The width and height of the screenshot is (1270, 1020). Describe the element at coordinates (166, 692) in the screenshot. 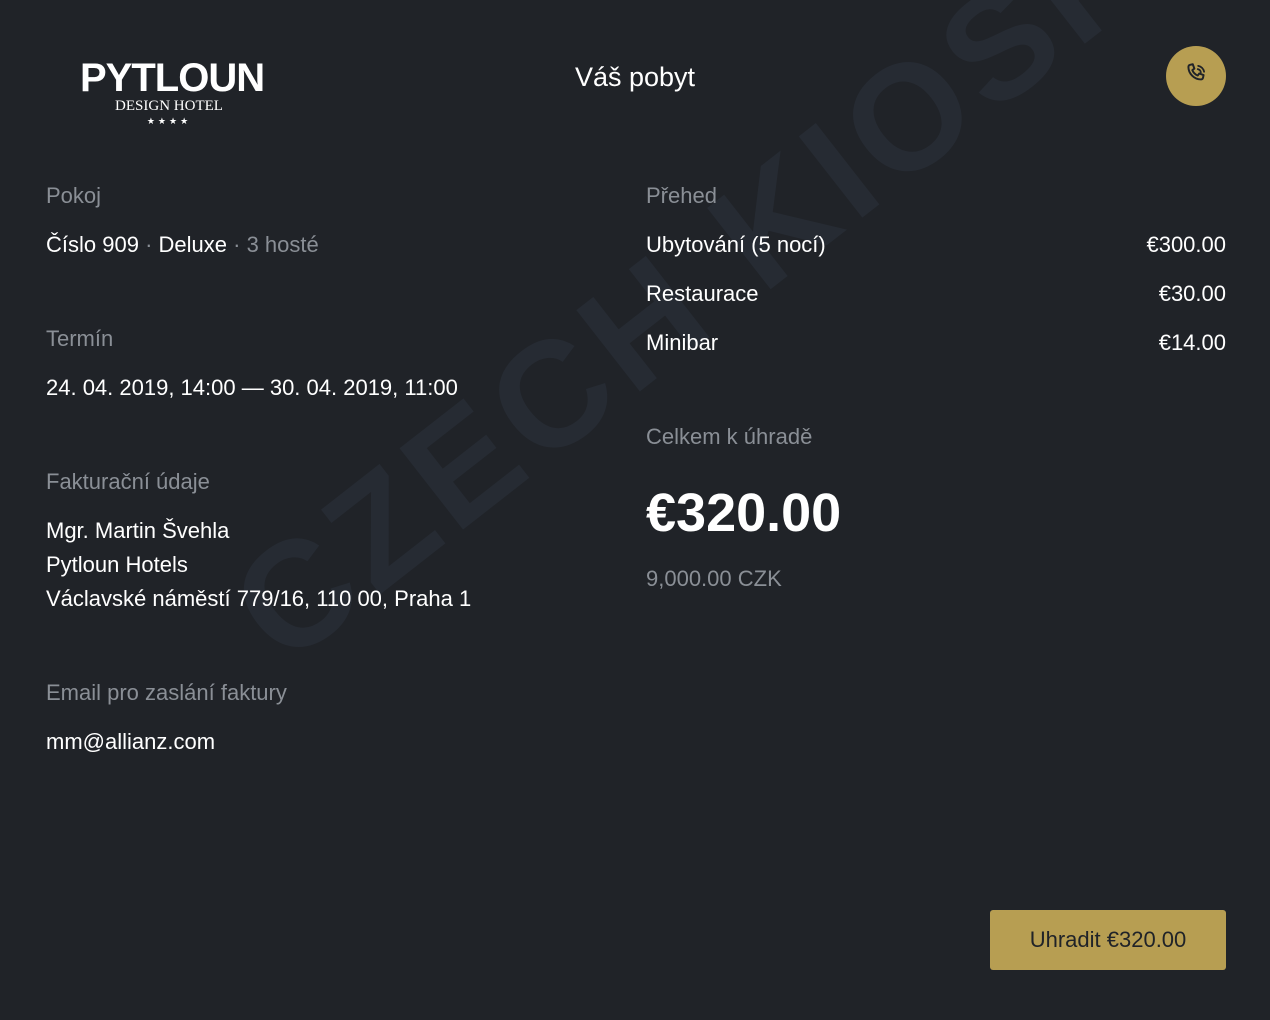

I see `email-label: Email pro zaslání faktury` at that location.